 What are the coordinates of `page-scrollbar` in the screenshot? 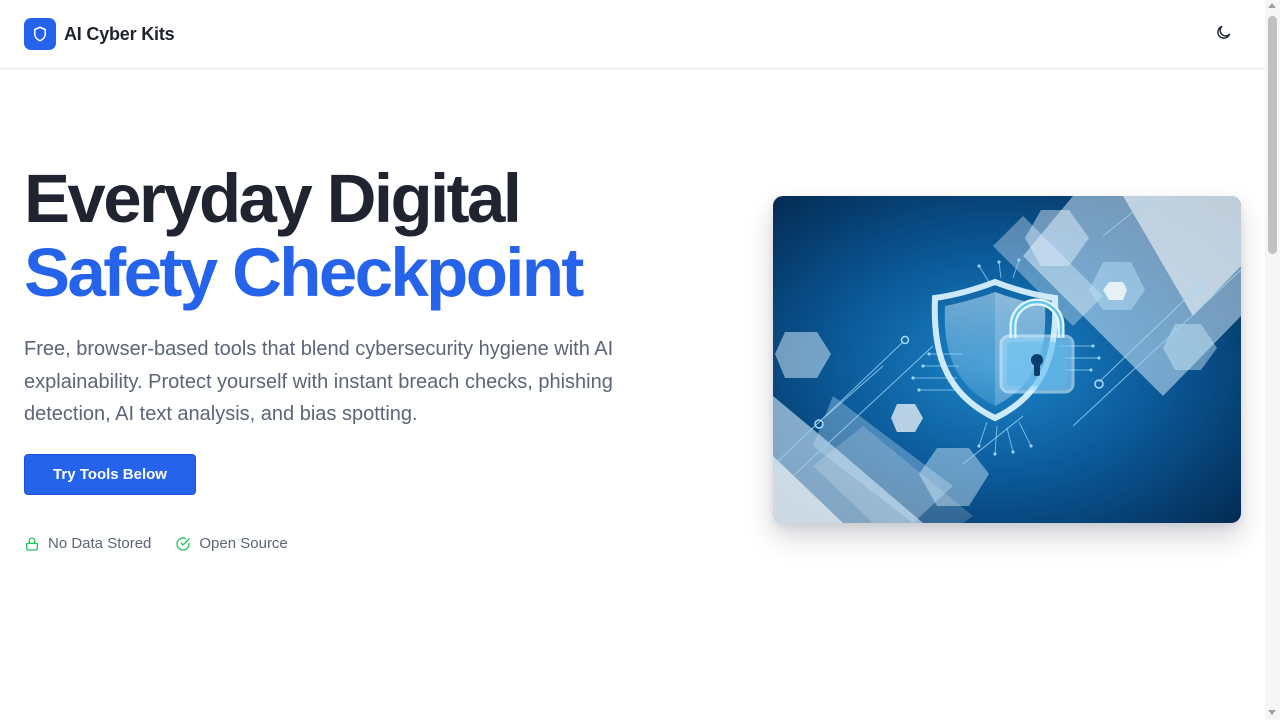 It's located at (1272, 360).